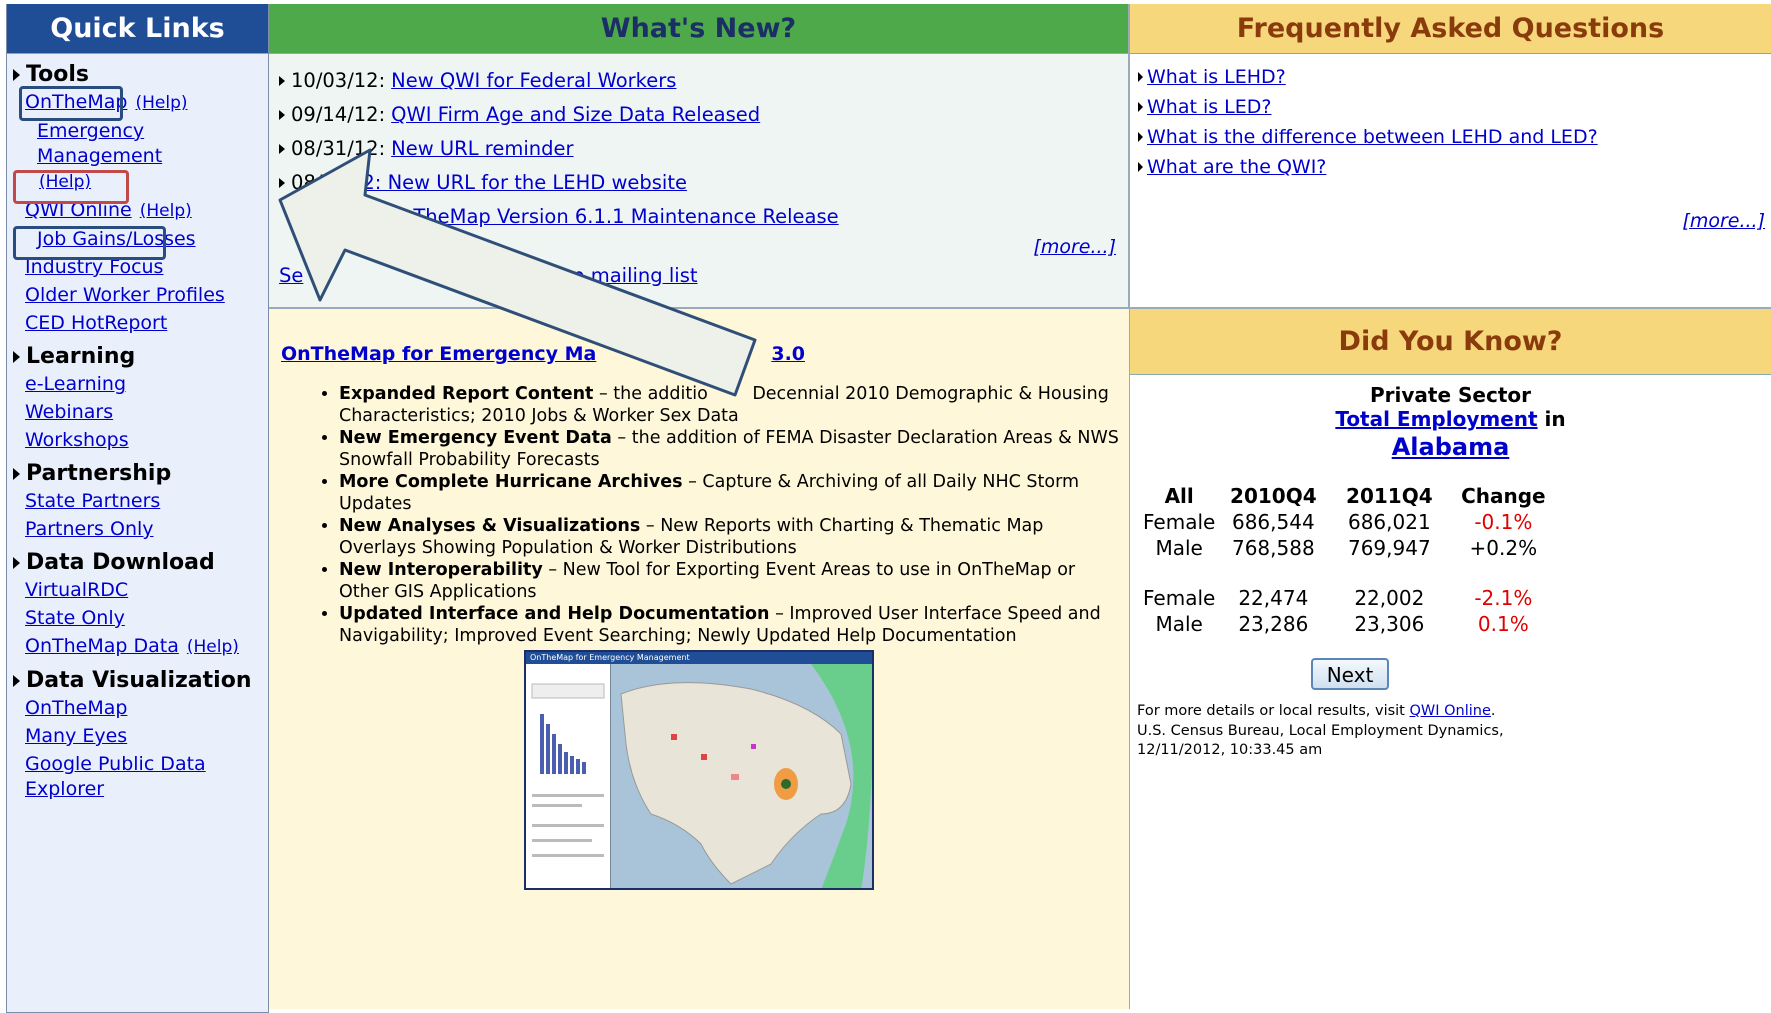 Image resolution: width=1771 pixels, height=1013 pixels. What do you see at coordinates (517, 272) in the screenshot?
I see `annotation-arrow-icon` at bounding box center [517, 272].